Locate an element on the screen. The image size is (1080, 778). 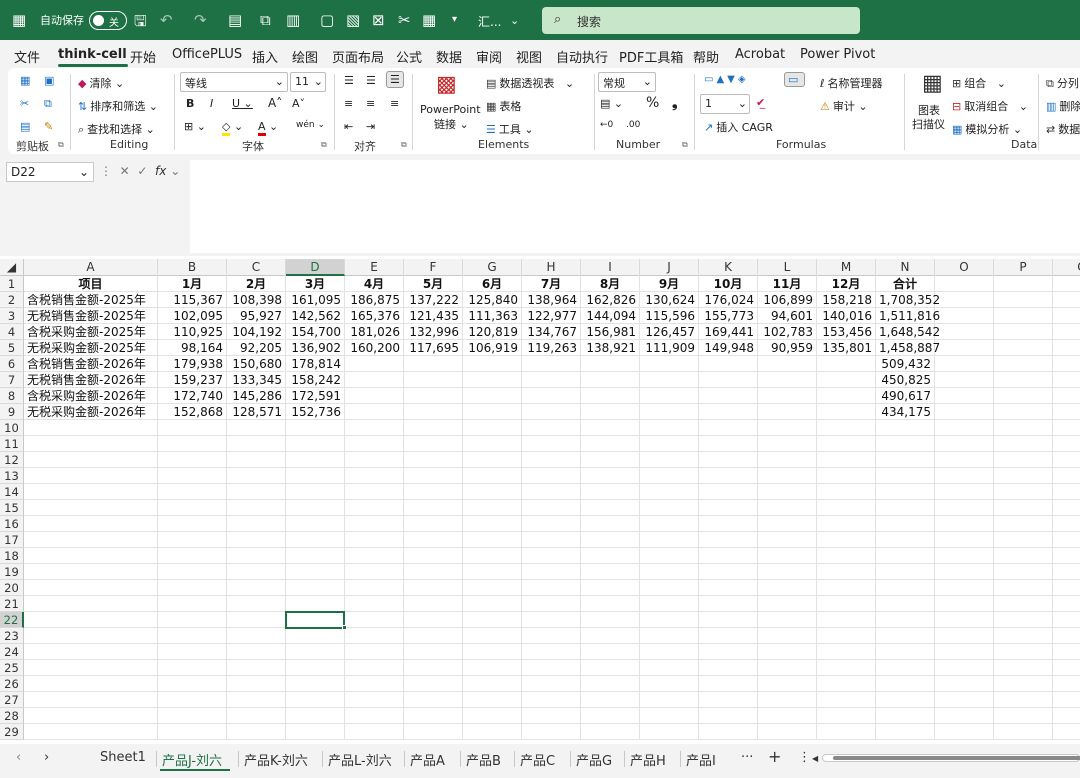
sheet-tab: Sheet1 is located at coordinates (123, 757).